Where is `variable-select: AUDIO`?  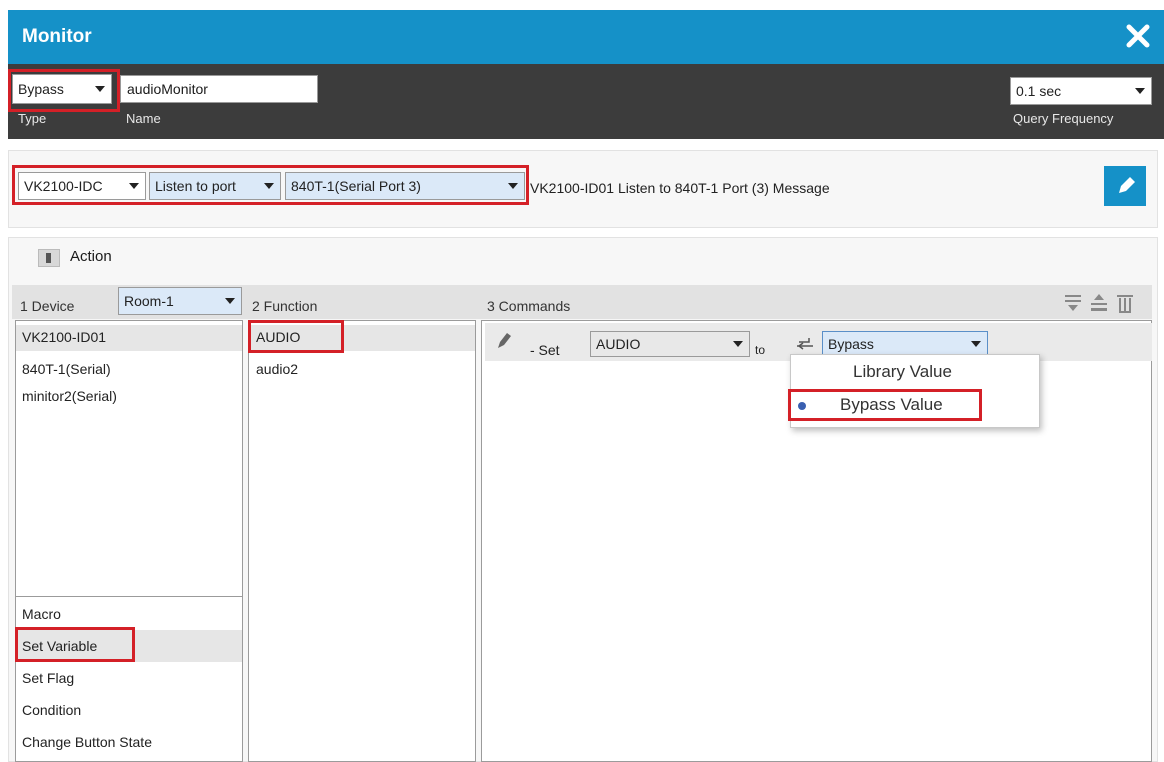
variable-select: AUDIO is located at coordinates (670, 344).